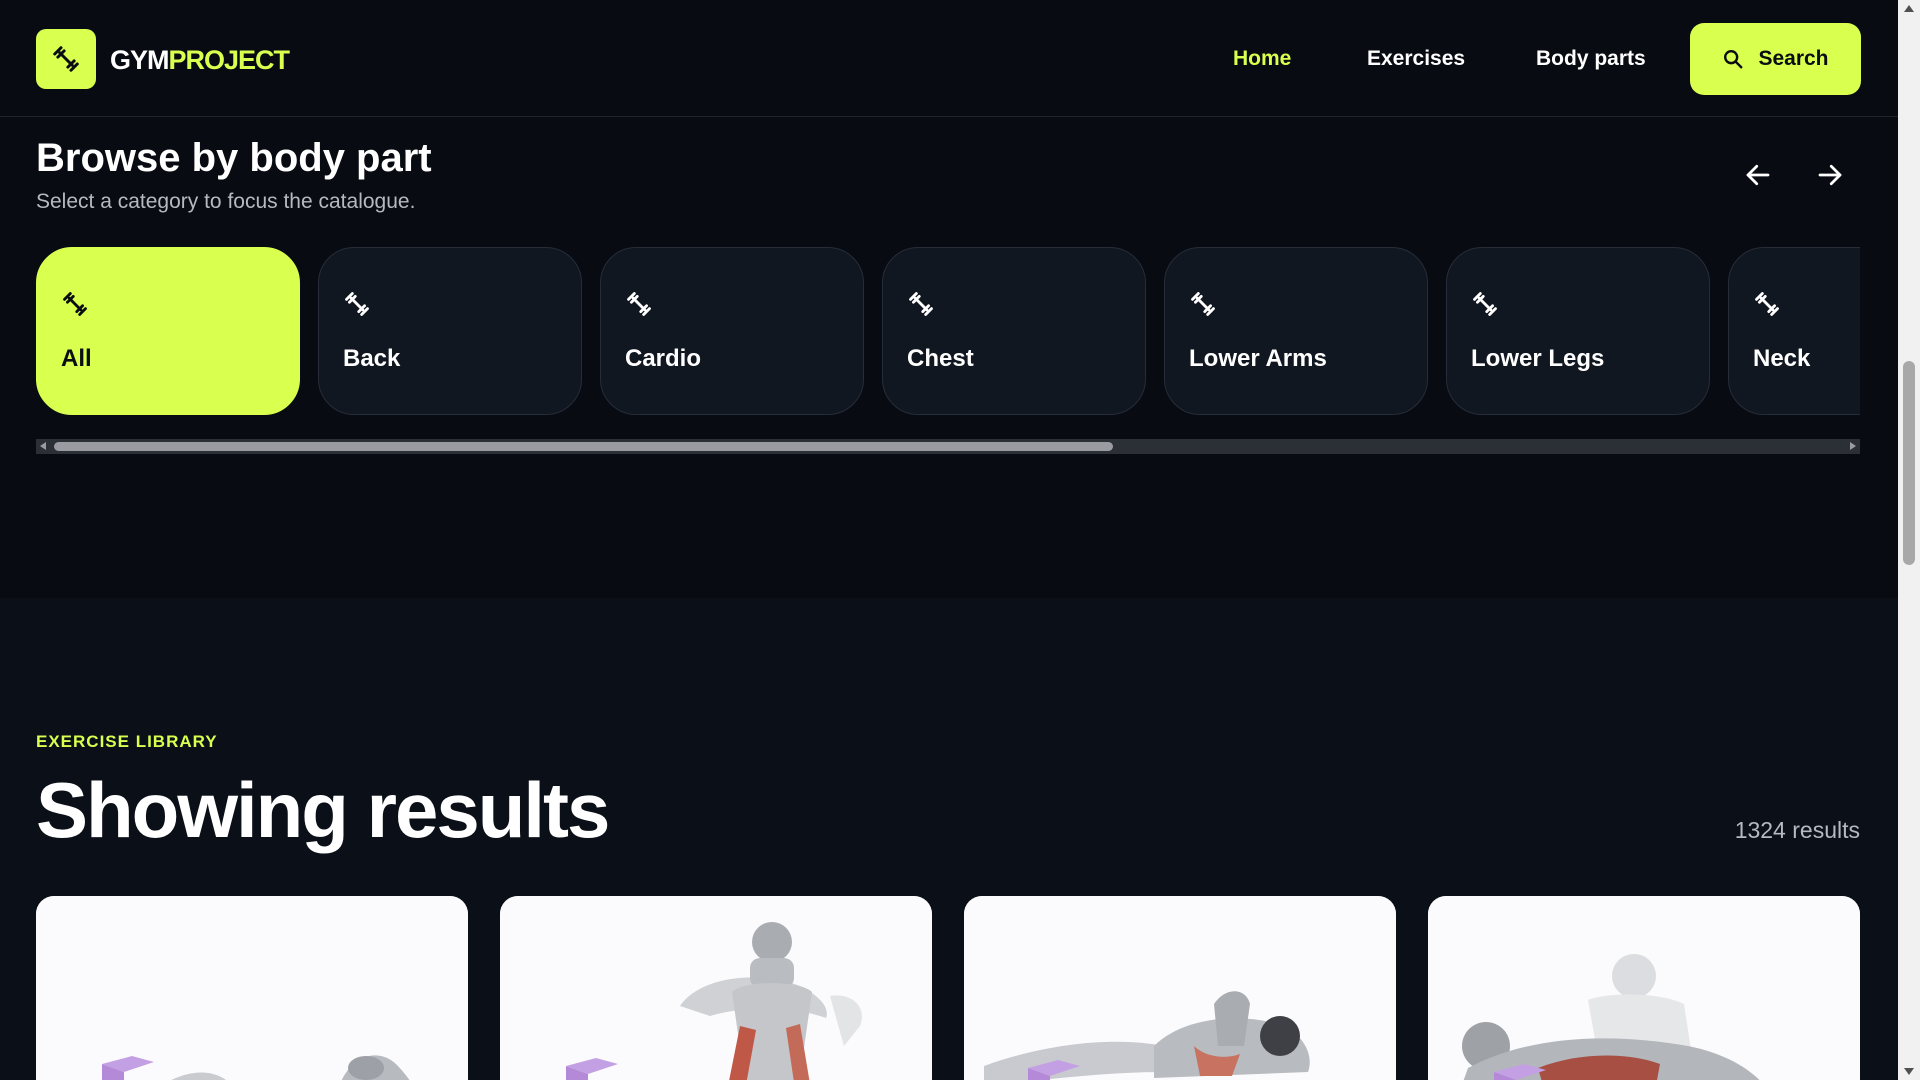 The width and height of the screenshot is (1920, 1080). I want to click on arrow-right-icon, so click(1830, 175).